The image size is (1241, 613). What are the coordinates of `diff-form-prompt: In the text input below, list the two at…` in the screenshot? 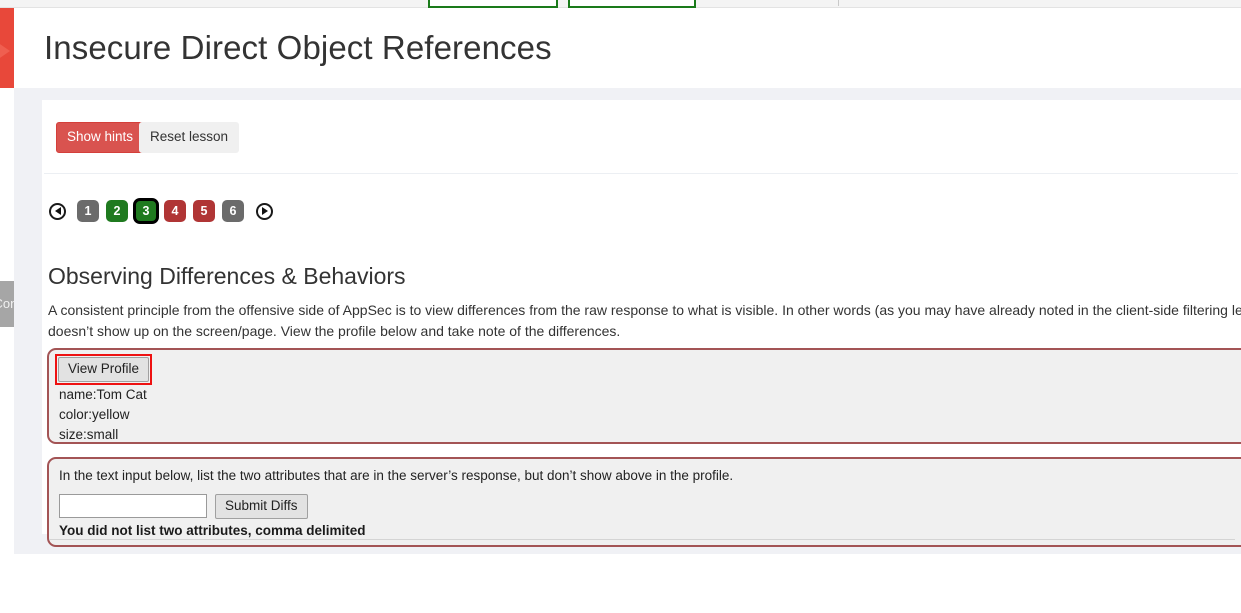 It's located at (396, 475).